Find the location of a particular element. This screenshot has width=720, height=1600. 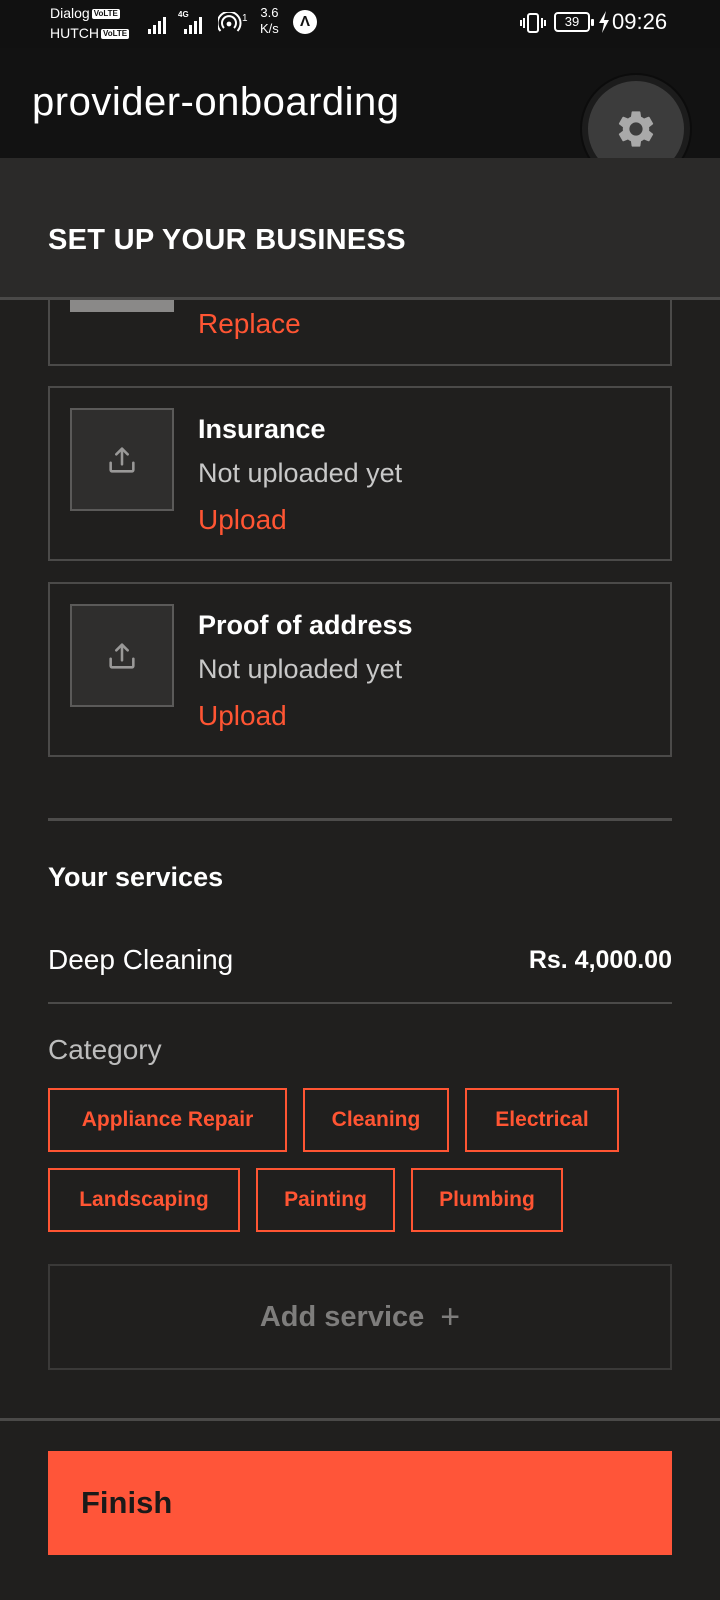

speed-unit: K/s is located at coordinates (269, 28).